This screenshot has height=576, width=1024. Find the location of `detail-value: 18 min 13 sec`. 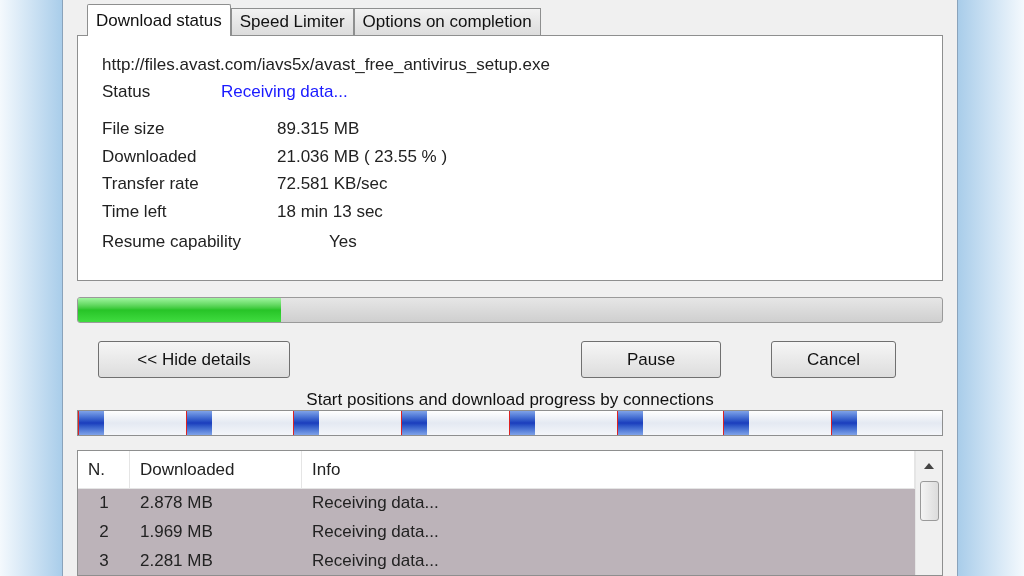

detail-value: 18 min 13 sec is located at coordinates (330, 211).